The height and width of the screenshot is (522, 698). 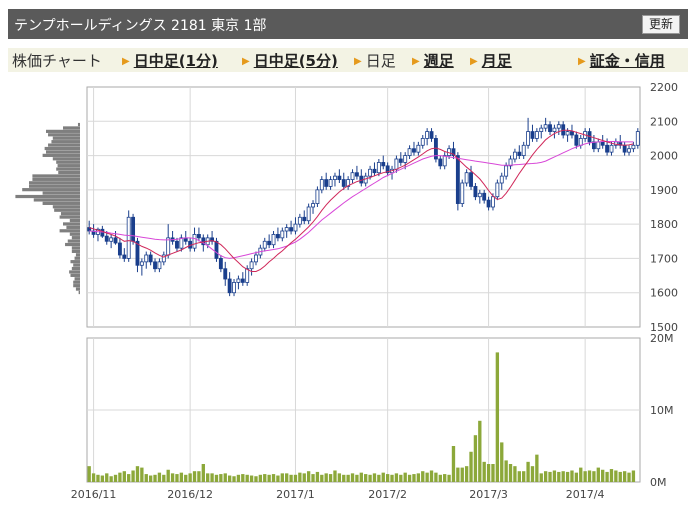 I want to click on price-tick-label: 2000, so click(x=664, y=156).